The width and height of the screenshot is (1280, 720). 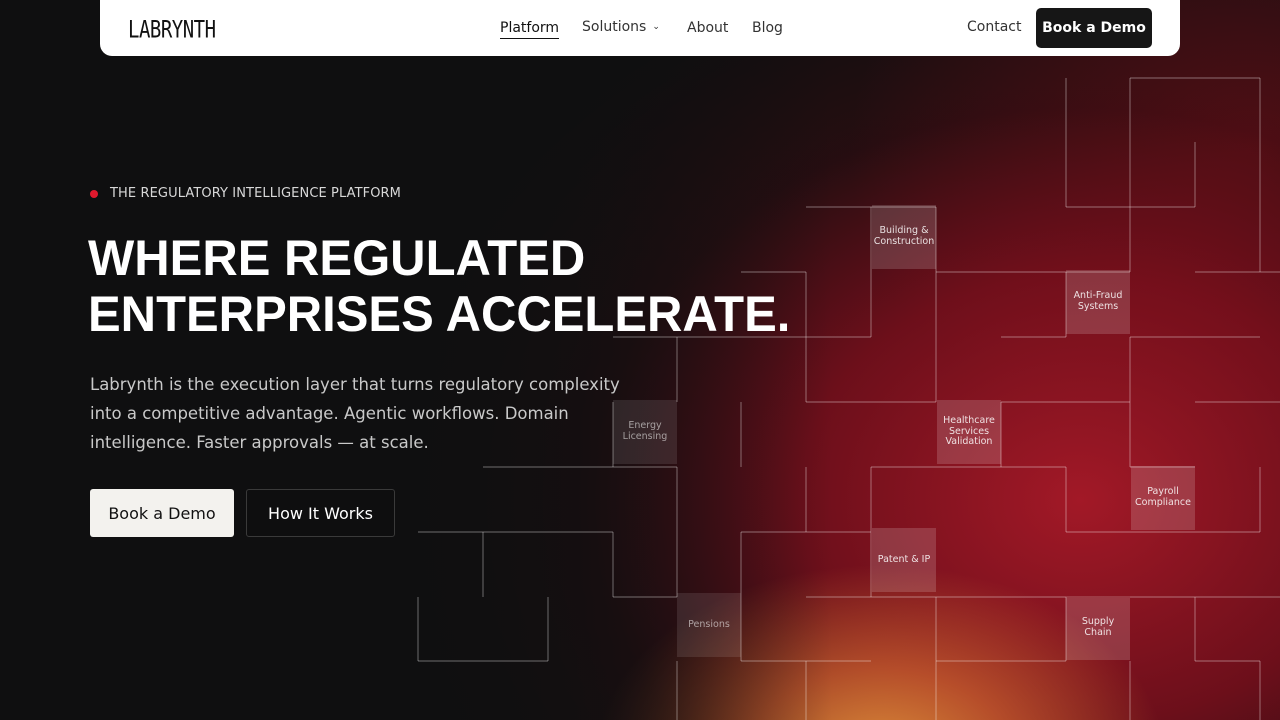 I want to click on tile-healthcare-services-validation: Healthcare Services Validation, so click(x=969, y=432).